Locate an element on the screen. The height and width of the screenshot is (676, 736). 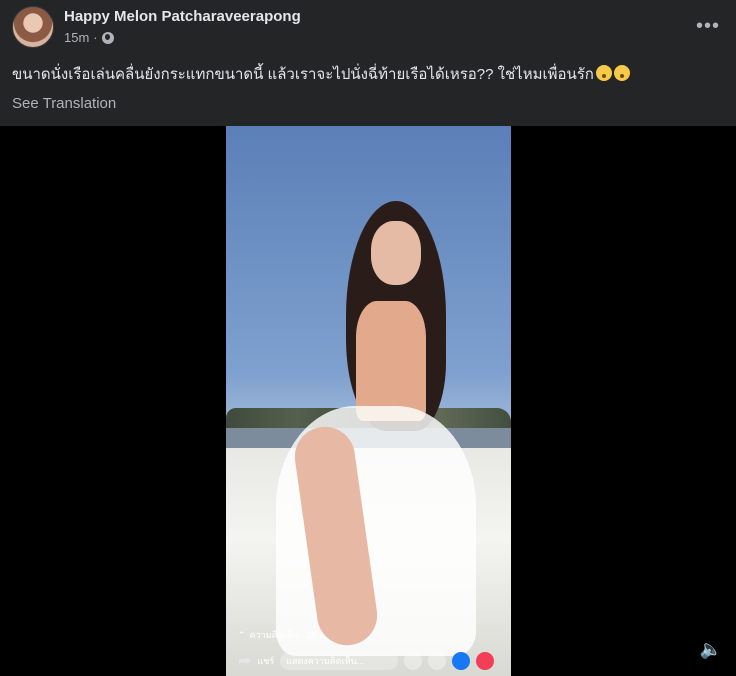
person-body is located at coordinates (391, 361).